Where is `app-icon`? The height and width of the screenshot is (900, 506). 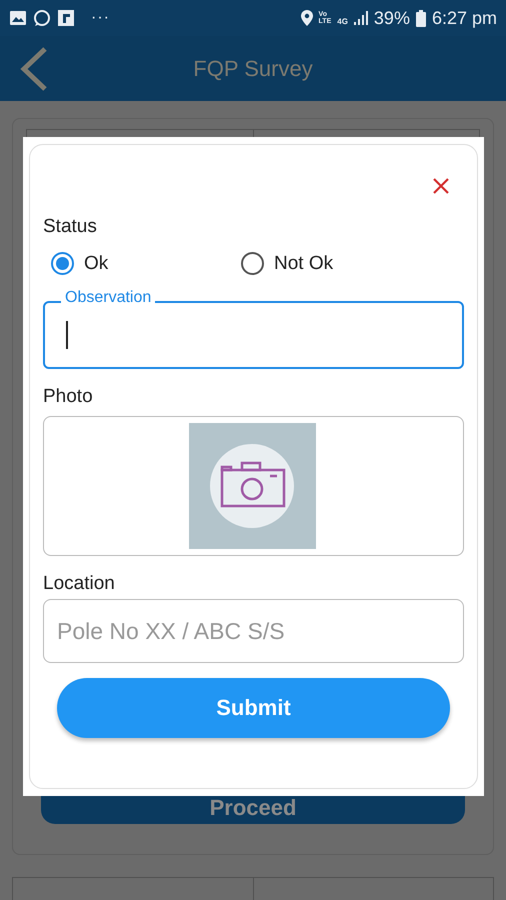
app-icon is located at coordinates (66, 18).